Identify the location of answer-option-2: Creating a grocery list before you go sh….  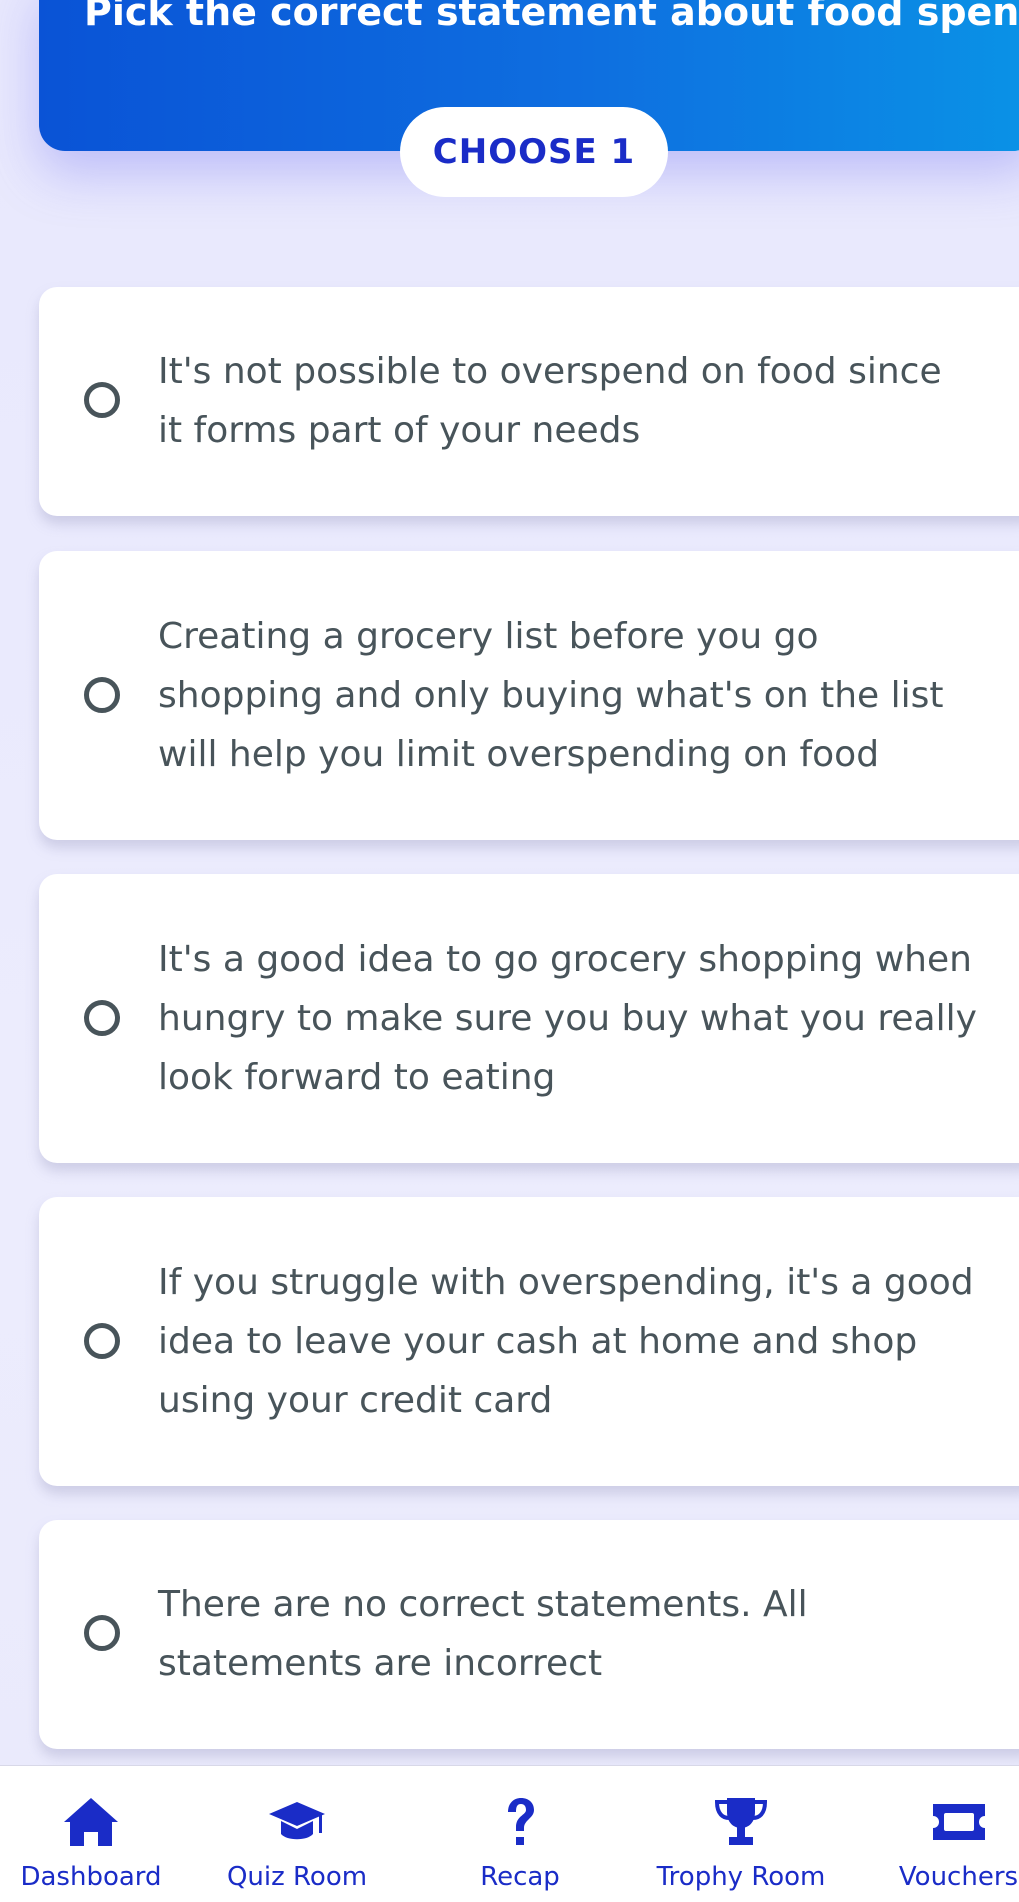
(529, 695).